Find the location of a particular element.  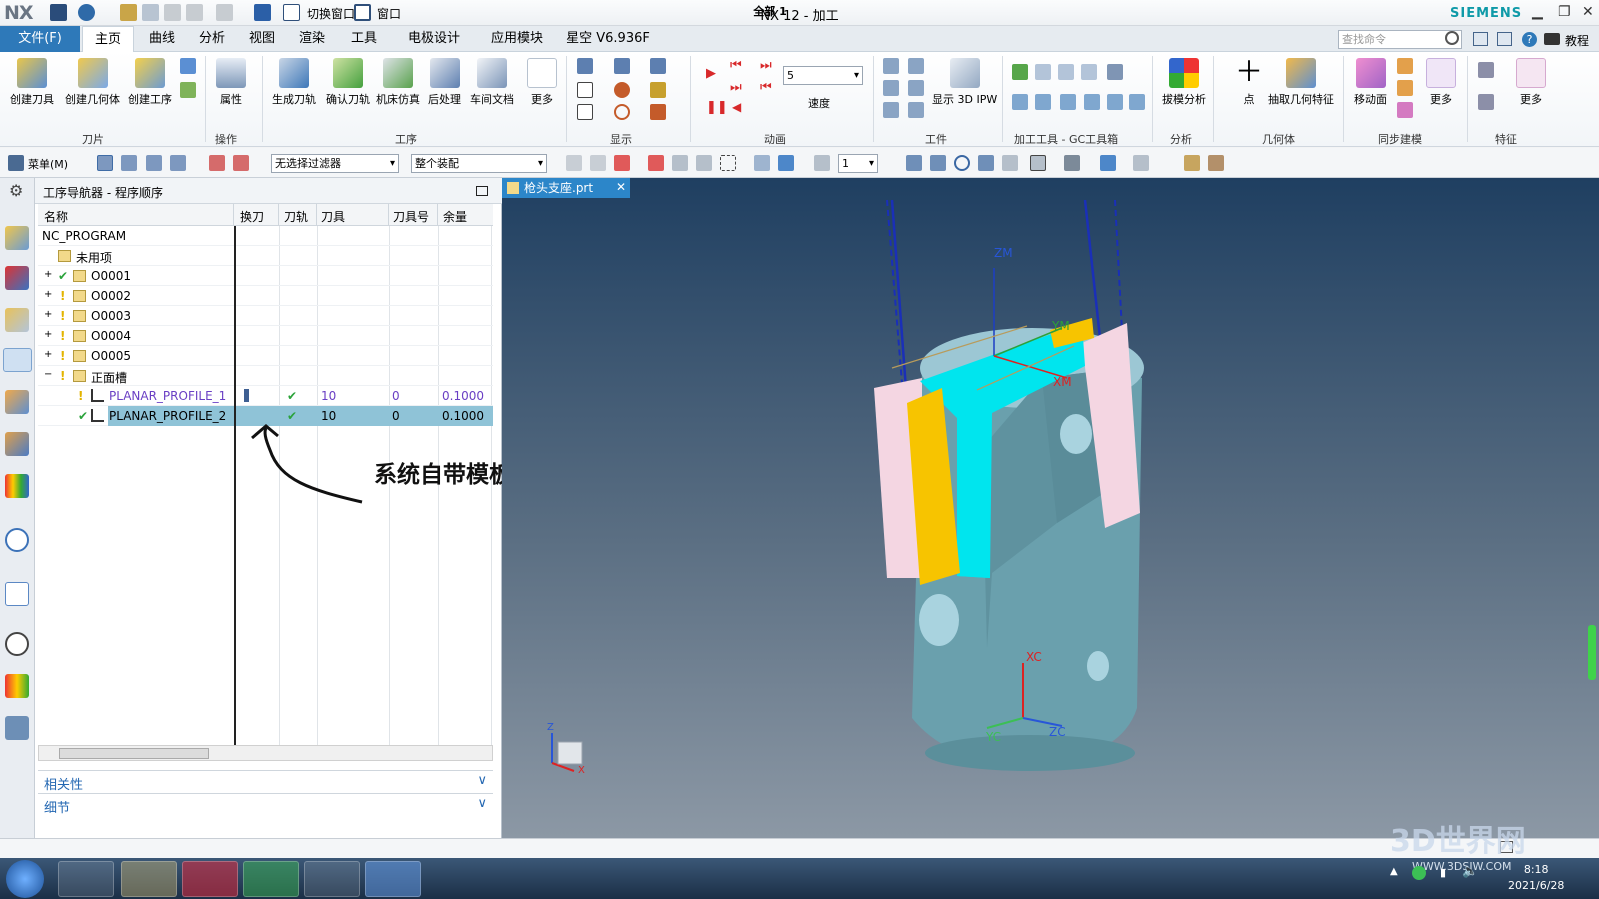

animation-speed-select: 5 is located at coordinates (823, 75).